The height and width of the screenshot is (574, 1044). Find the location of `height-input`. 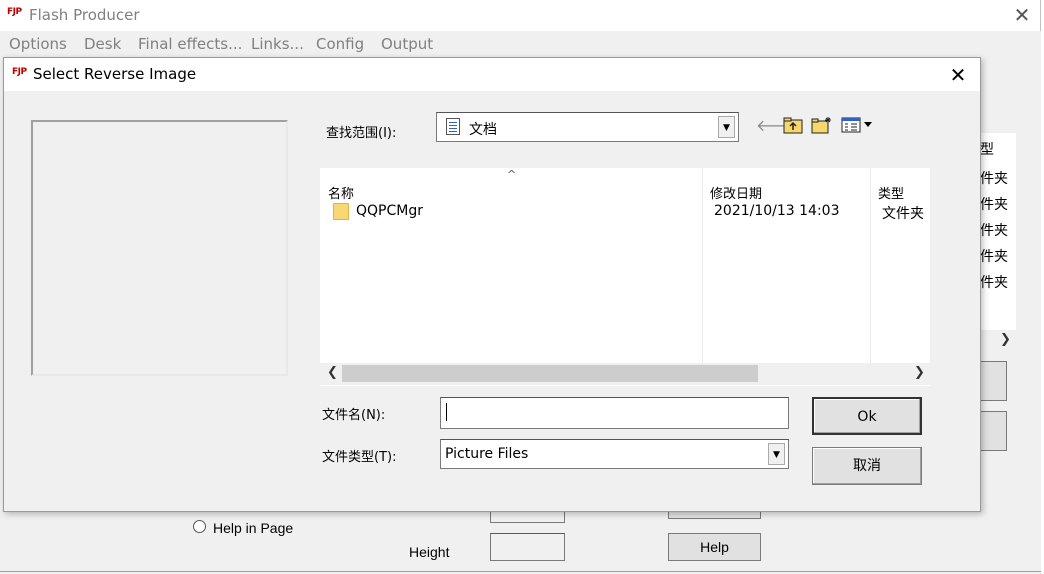

height-input is located at coordinates (527, 547).